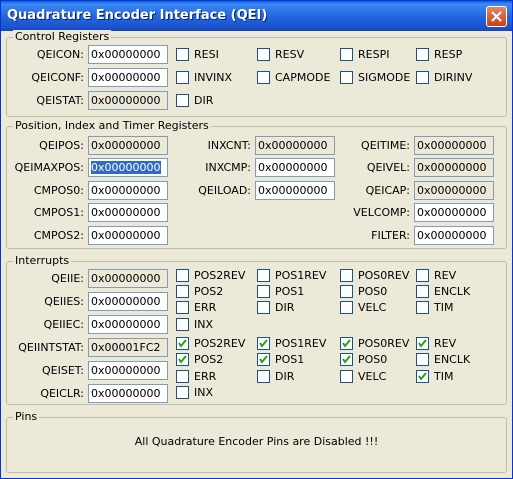  What do you see at coordinates (228, 167) in the screenshot?
I see `inxcmp-label: INXCMP:` at bounding box center [228, 167].